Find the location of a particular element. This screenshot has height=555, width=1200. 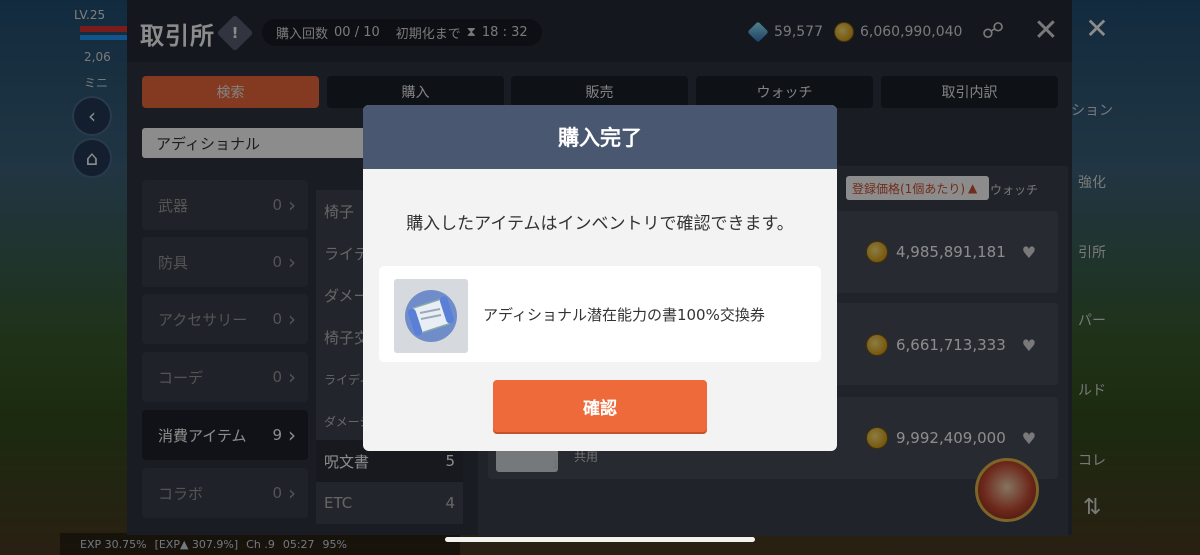

scroll-icon is located at coordinates (431, 316).